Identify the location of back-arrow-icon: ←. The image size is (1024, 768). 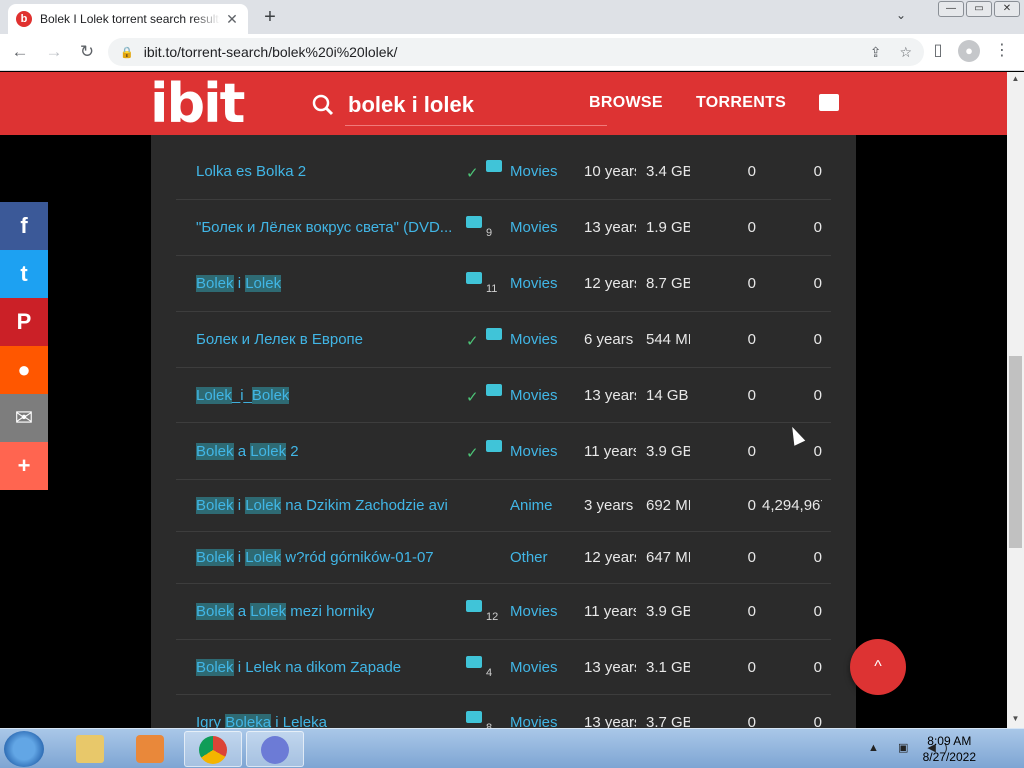
(20, 52).